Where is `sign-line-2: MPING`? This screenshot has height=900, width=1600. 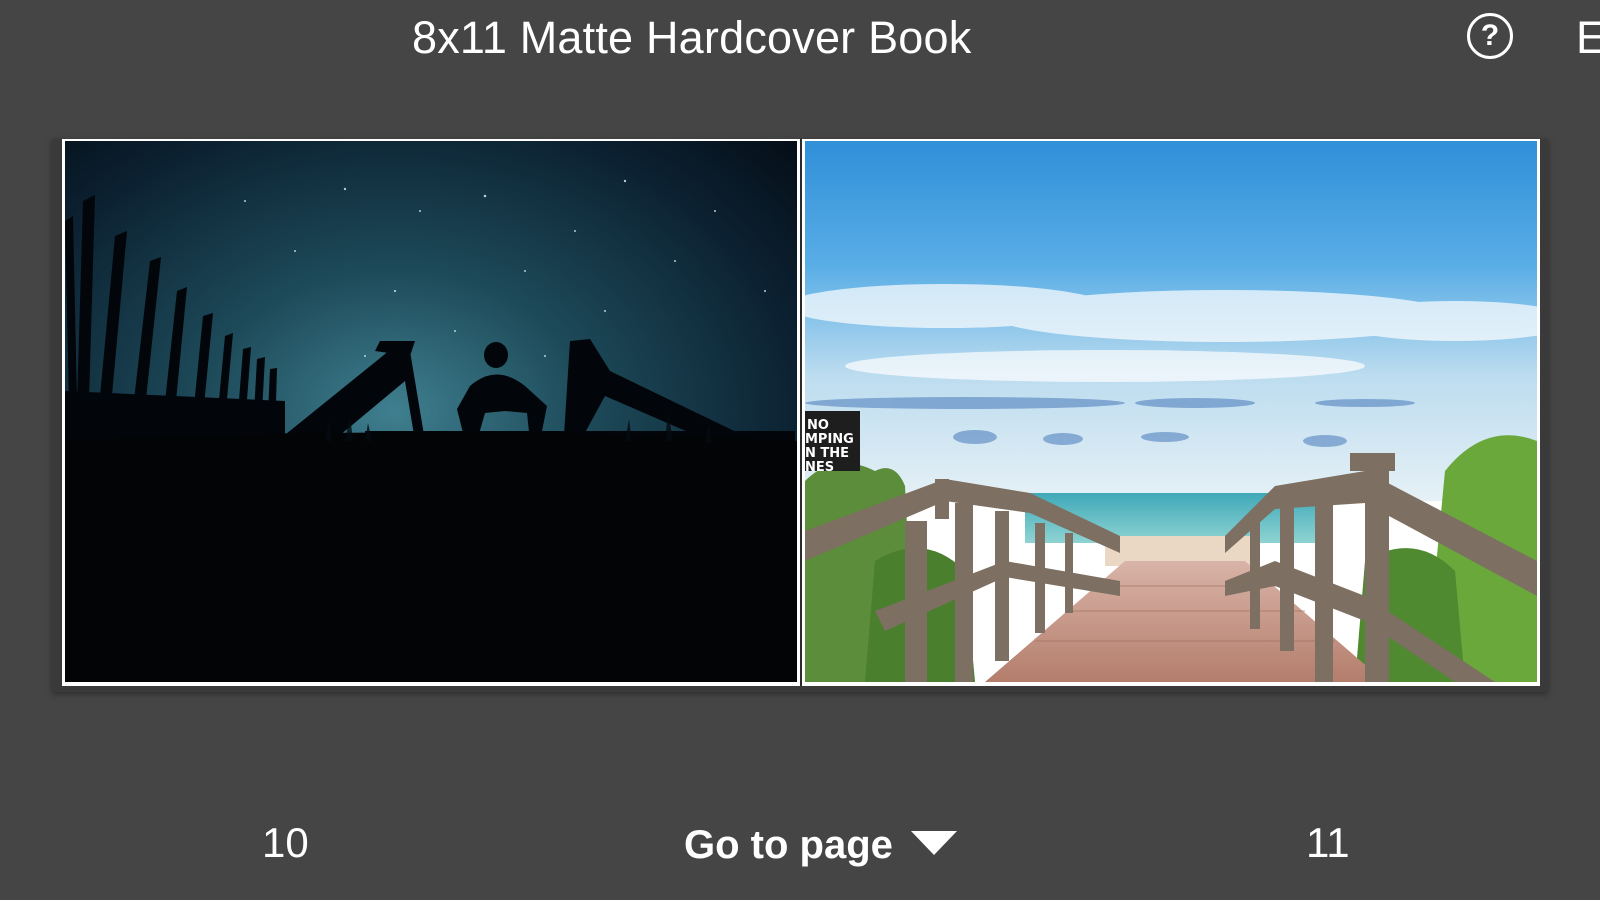 sign-line-2: MPING is located at coordinates (829, 439).